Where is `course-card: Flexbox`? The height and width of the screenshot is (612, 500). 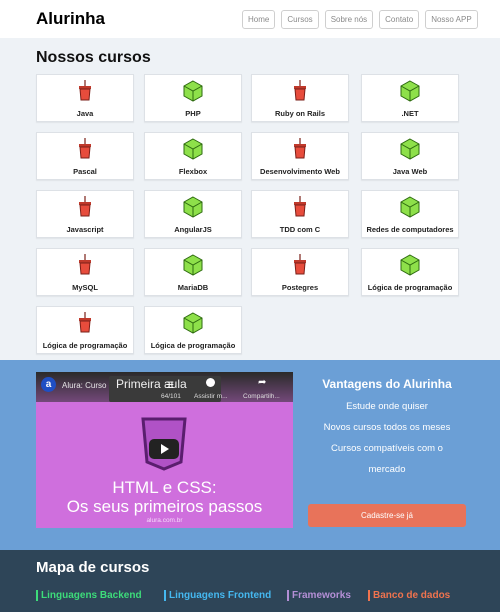
course-card: Flexbox is located at coordinates (193, 156).